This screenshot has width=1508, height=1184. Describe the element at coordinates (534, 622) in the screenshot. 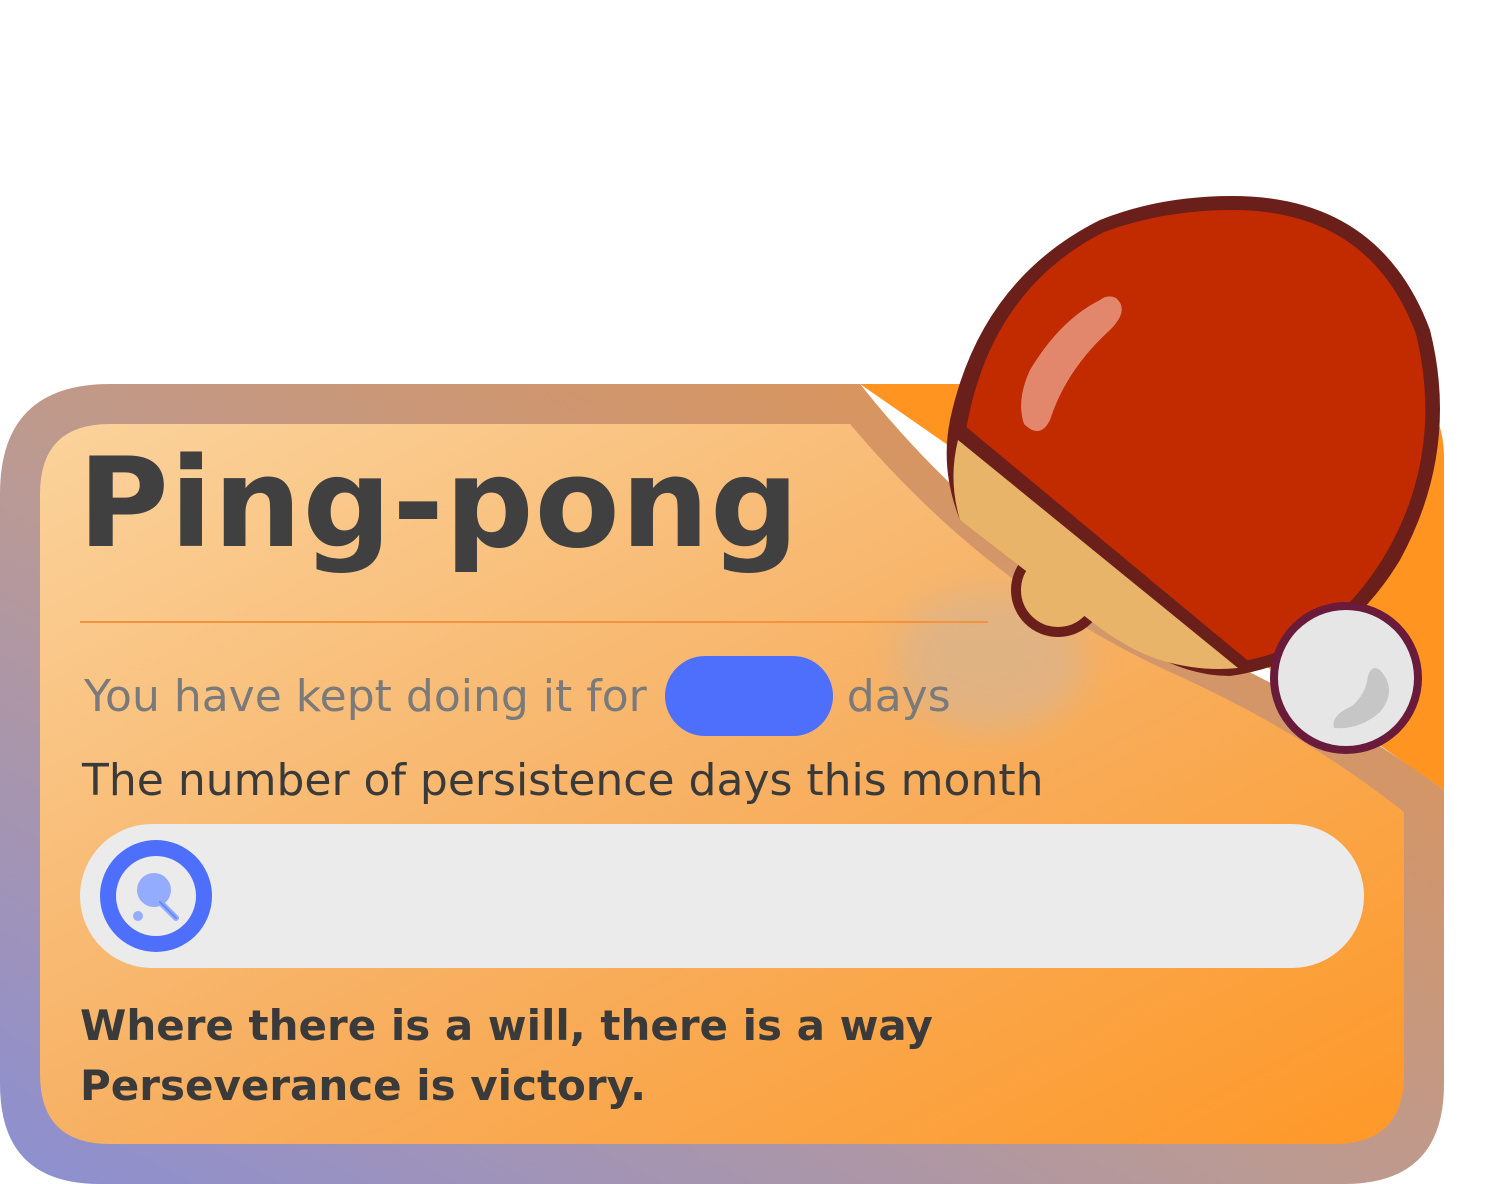

I see `title-divider` at that location.